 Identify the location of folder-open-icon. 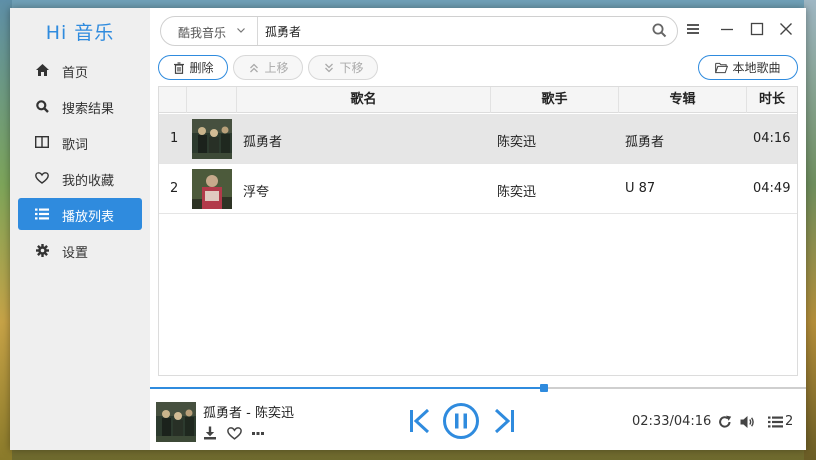
(722, 67).